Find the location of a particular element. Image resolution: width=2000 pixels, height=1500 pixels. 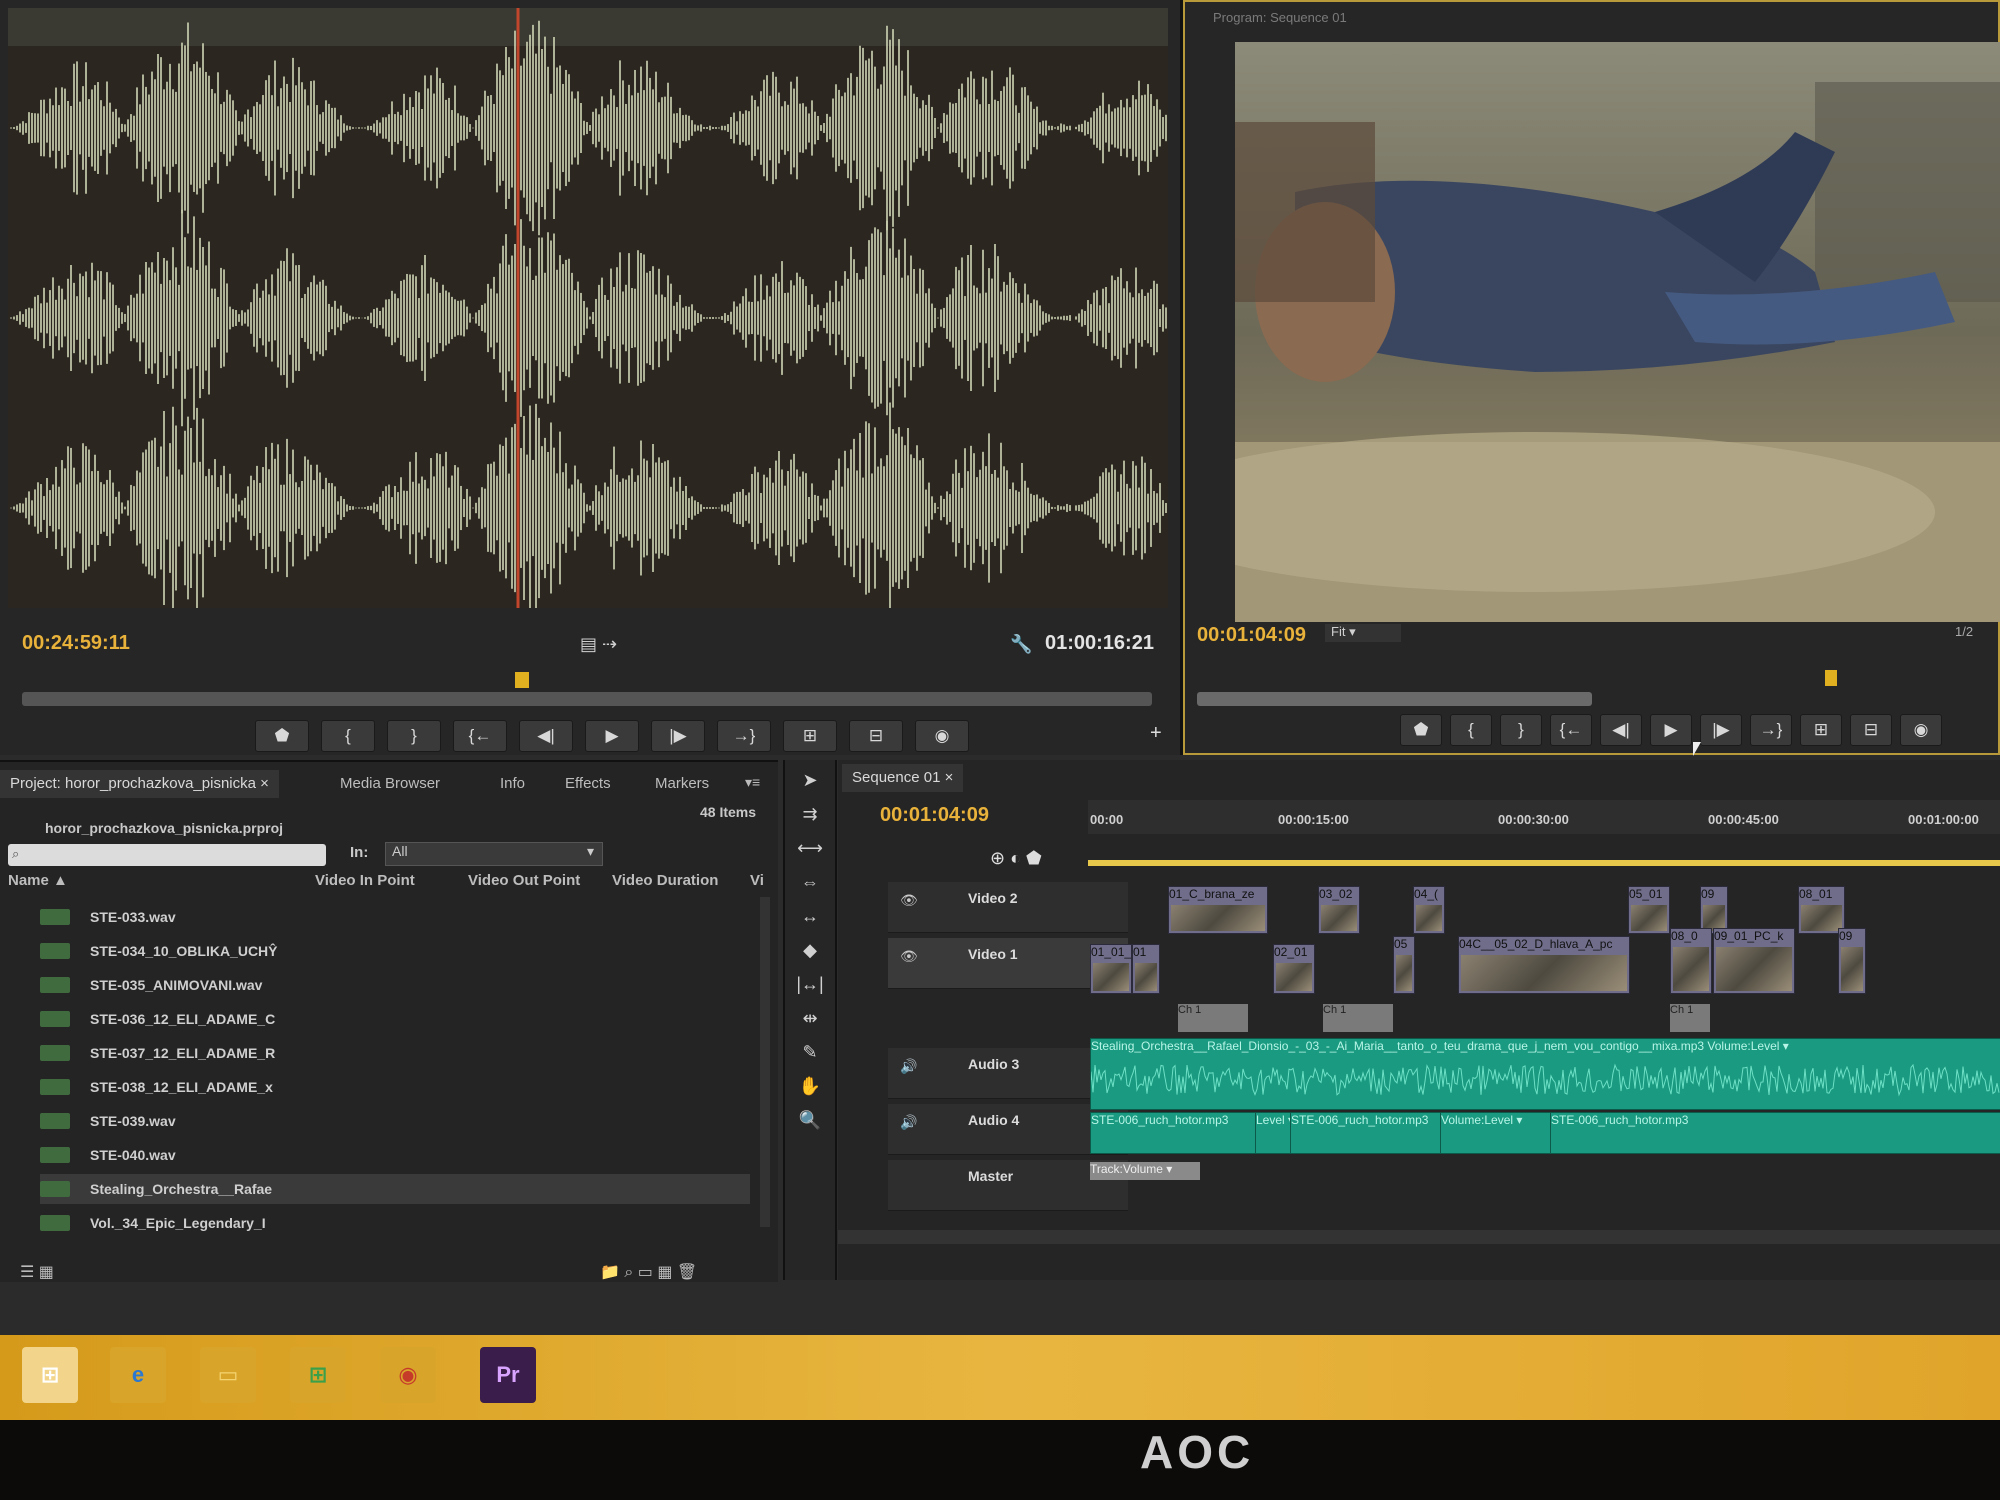

selection-tool-icon: ➤ is located at coordinates (810, 780).